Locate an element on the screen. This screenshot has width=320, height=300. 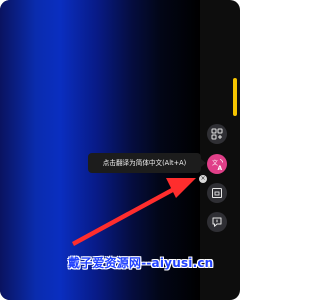
scrollbar-thumb is located at coordinates (235, 97).